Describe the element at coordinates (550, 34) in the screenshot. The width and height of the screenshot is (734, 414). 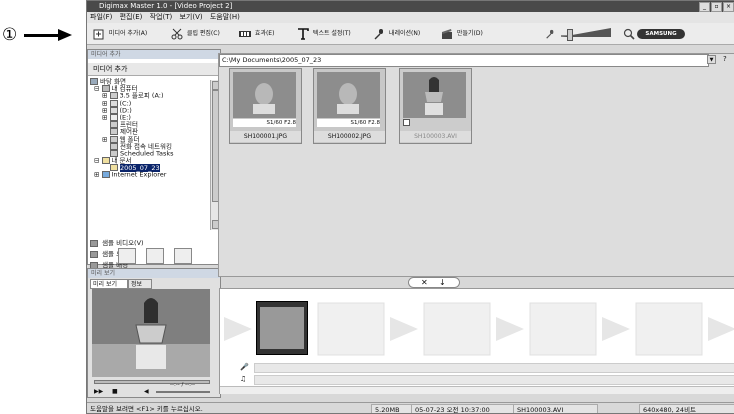
I see `volume-mic-icon` at that location.